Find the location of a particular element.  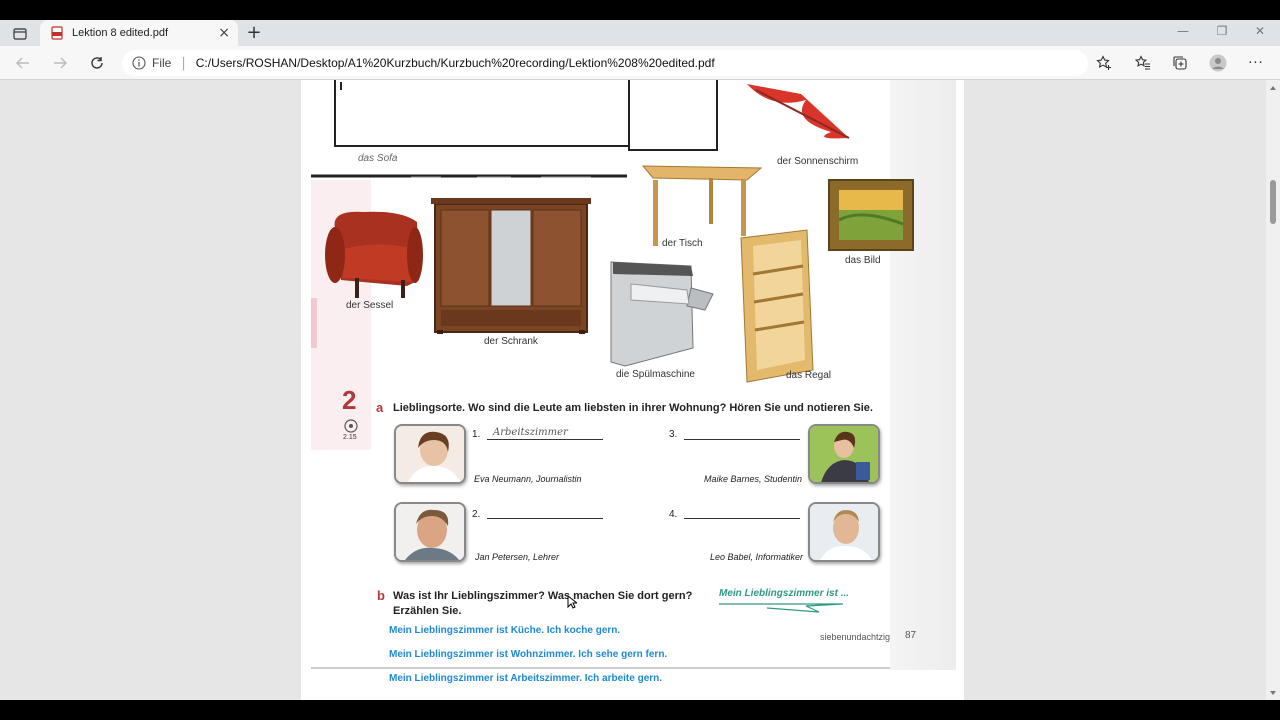

label-bild: das Bild is located at coordinates (863, 260).